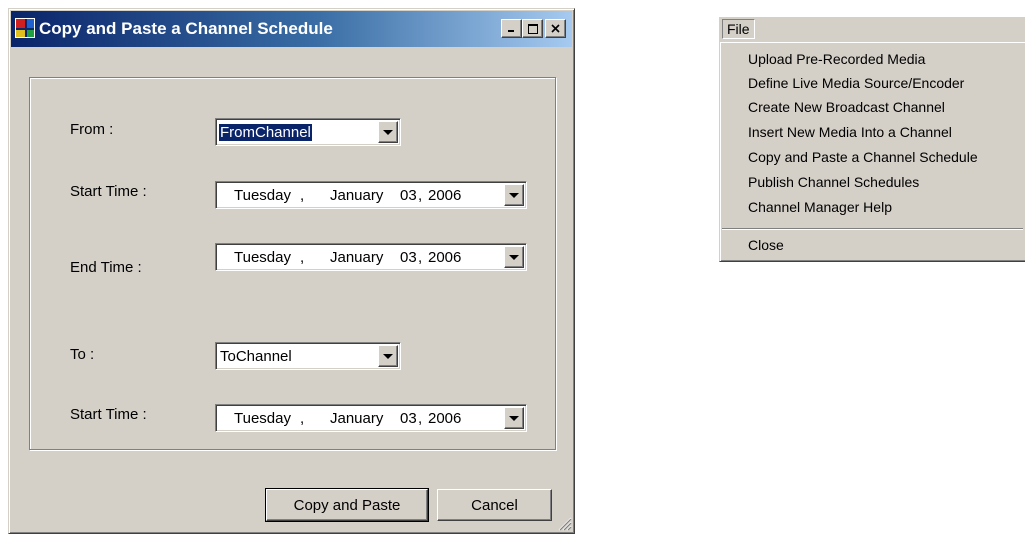 The height and width of the screenshot is (534, 1025). I want to click on start-time-datepicker: Tuesday , January 03 , 2006, so click(371, 195).